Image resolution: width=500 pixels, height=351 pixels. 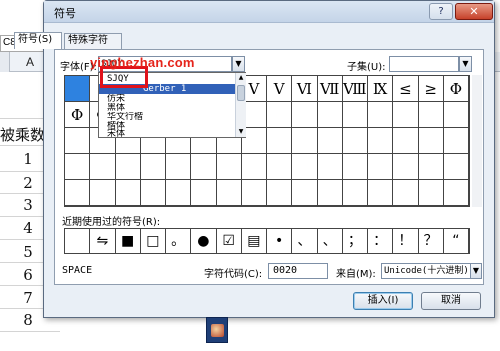 What do you see at coordinates (93, 46) in the screenshot?
I see `tab-special-characters: 特殊字符(P)` at bounding box center [93, 46].